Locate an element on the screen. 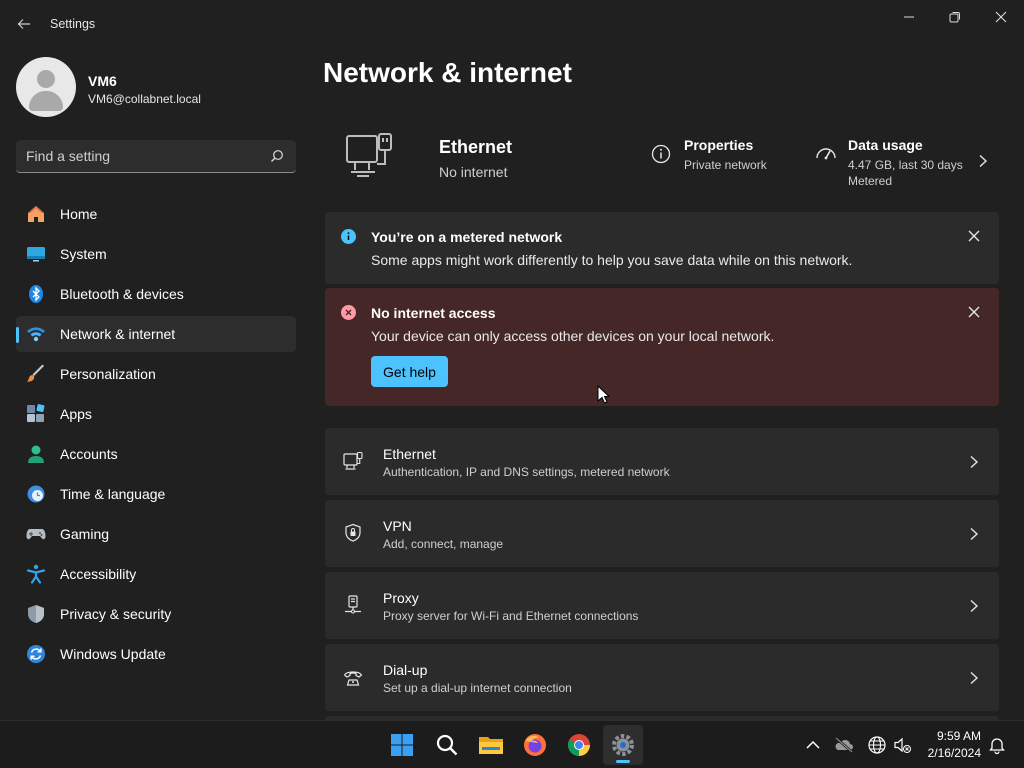 The image size is (1024, 768). sidebar-item-bluetooth: Bluetooth & devices is located at coordinates (156, 294).